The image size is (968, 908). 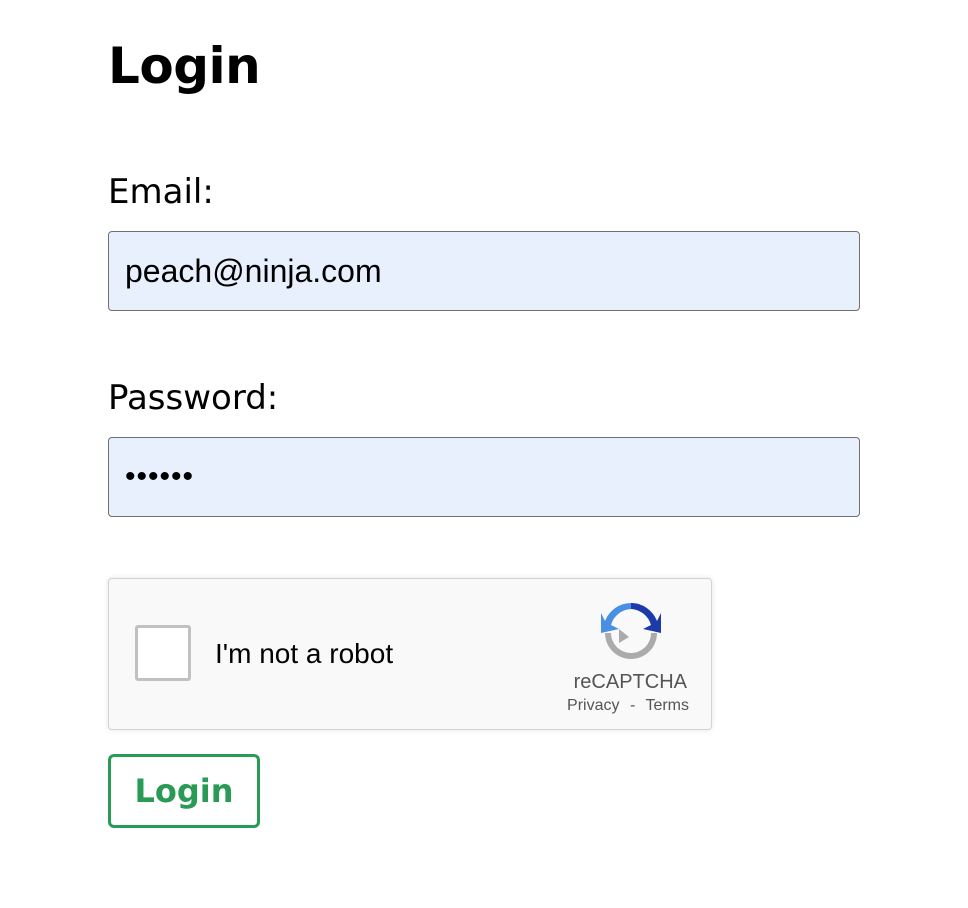 I want to click on page-title: Login, so click(x=184, y=66).